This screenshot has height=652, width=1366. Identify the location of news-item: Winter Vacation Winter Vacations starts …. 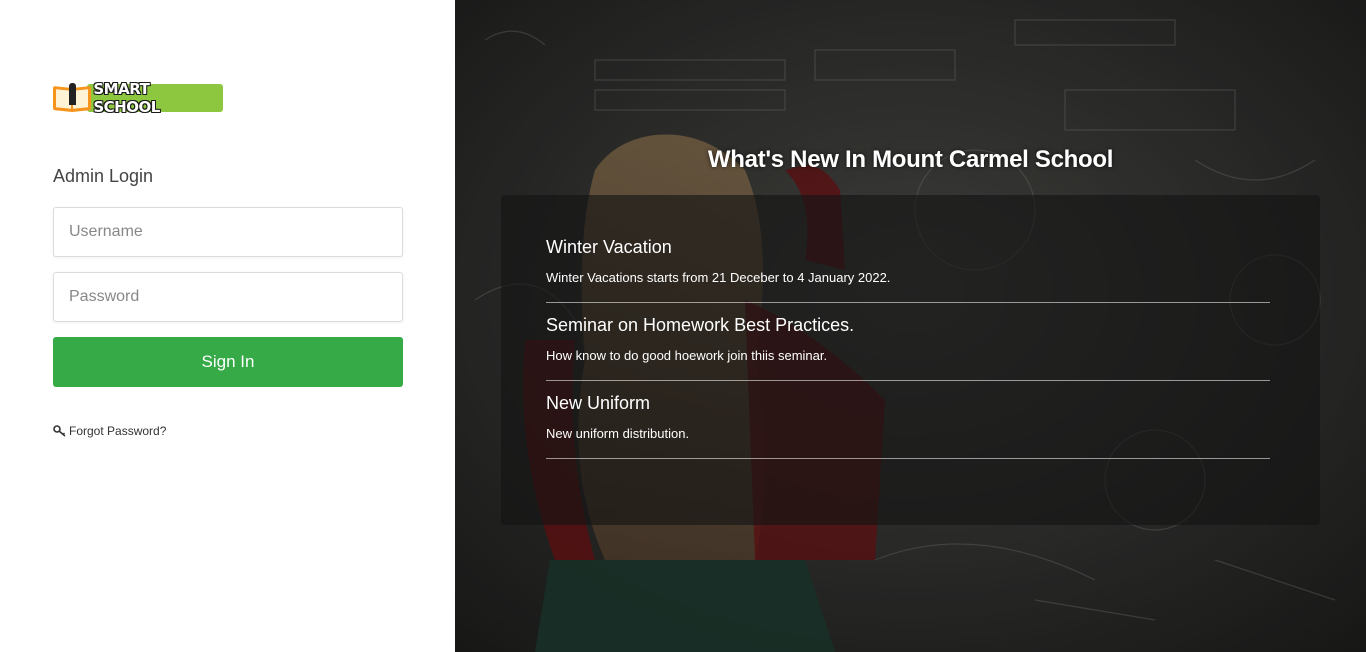
(908, 263).